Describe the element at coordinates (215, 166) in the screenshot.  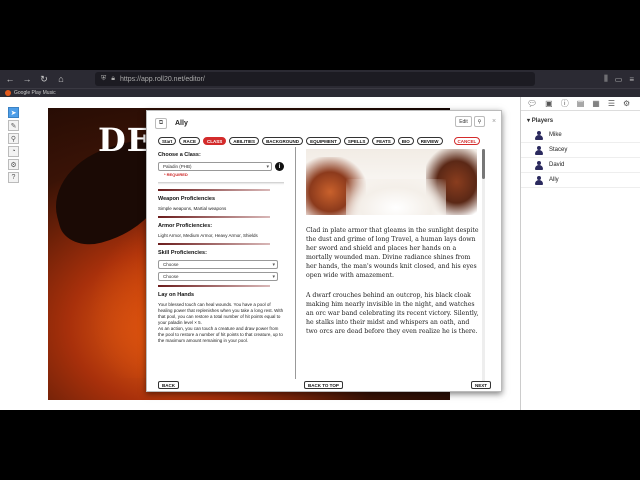
I see `class-select: Paladin (PHB)` at that location.